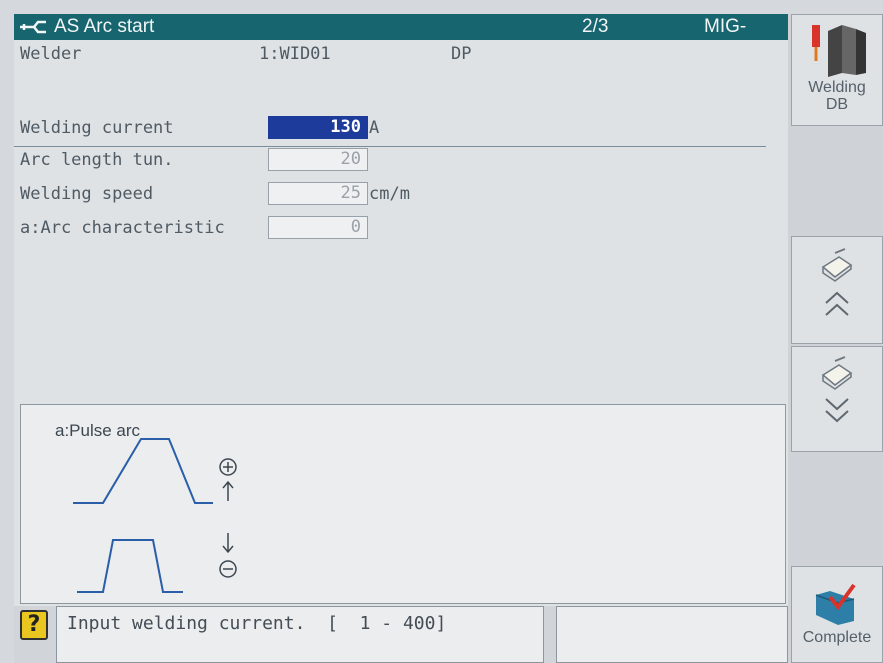  Describe the element at coordinates (461, 54) in the screenshot. I see `welder-type: DP` at that location.